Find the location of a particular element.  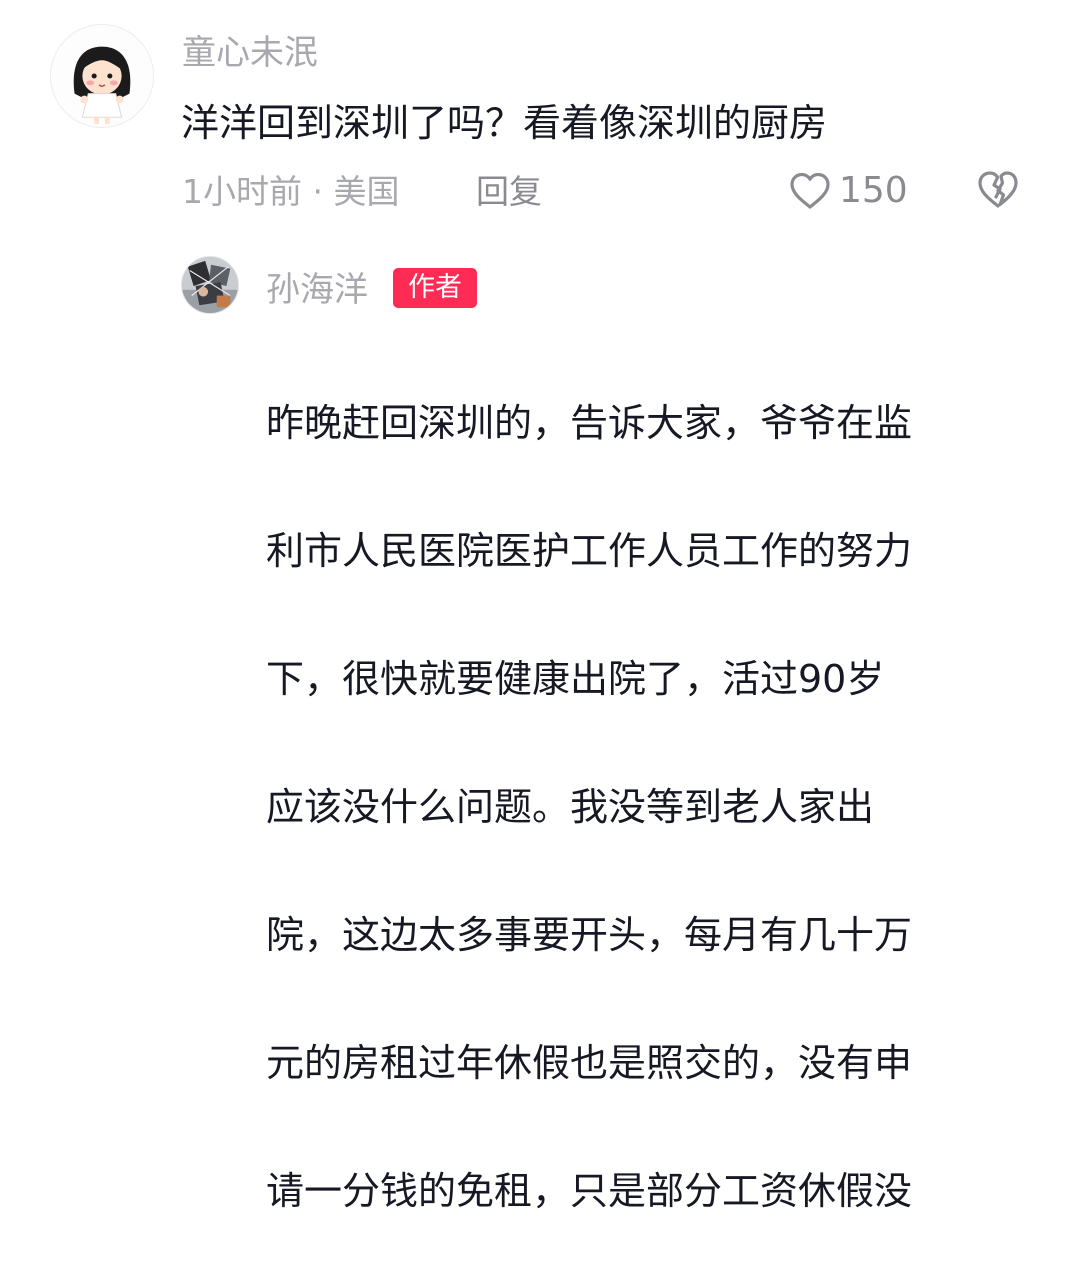

reply-button: 回复 is located at coordinates (509, 192).